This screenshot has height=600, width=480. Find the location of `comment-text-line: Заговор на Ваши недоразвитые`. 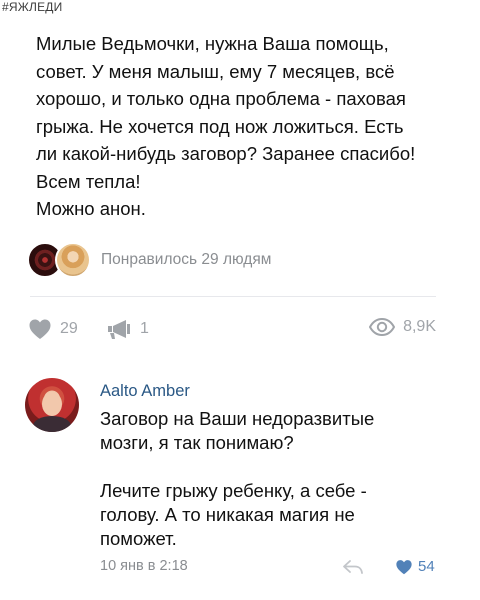

comment-text-line: Заговор на Ваши недоразвитые is located at coordinates (237, 418).